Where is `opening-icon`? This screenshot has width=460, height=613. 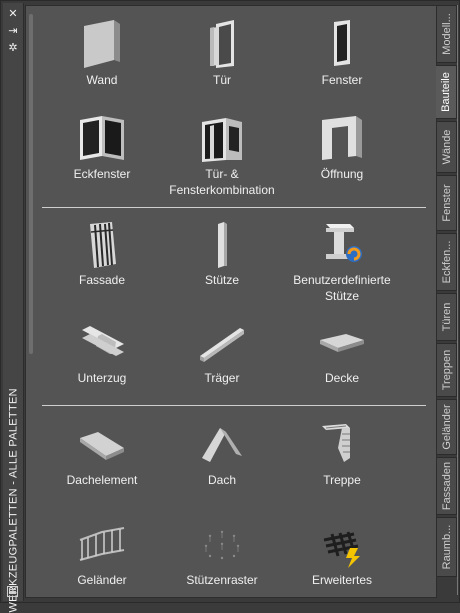
opening-icon is located at coordinates (342, 138).